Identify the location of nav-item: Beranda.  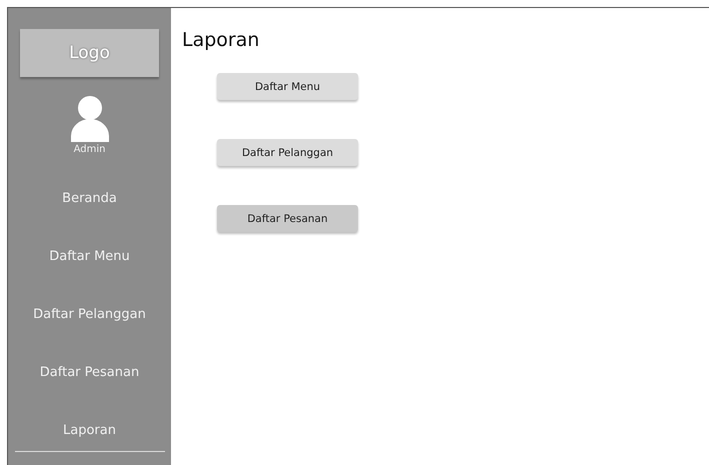
(89, 198).